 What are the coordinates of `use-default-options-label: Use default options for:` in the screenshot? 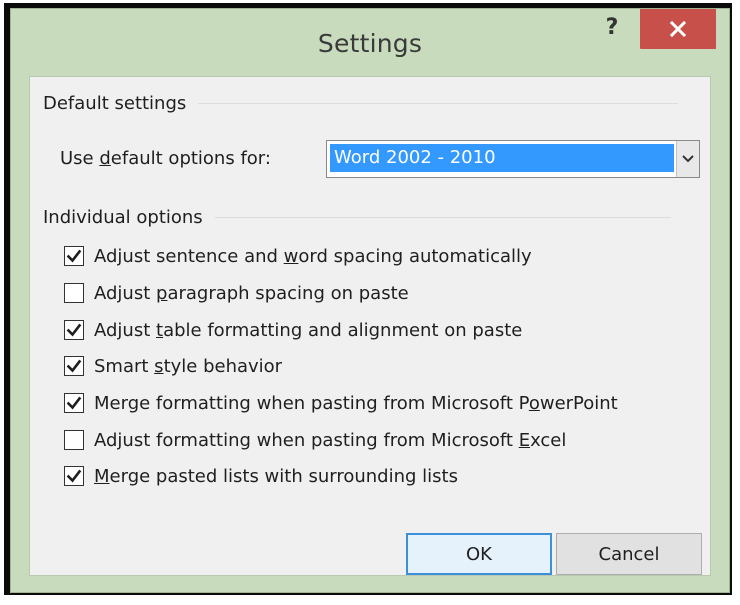 It's located at (165, 158).